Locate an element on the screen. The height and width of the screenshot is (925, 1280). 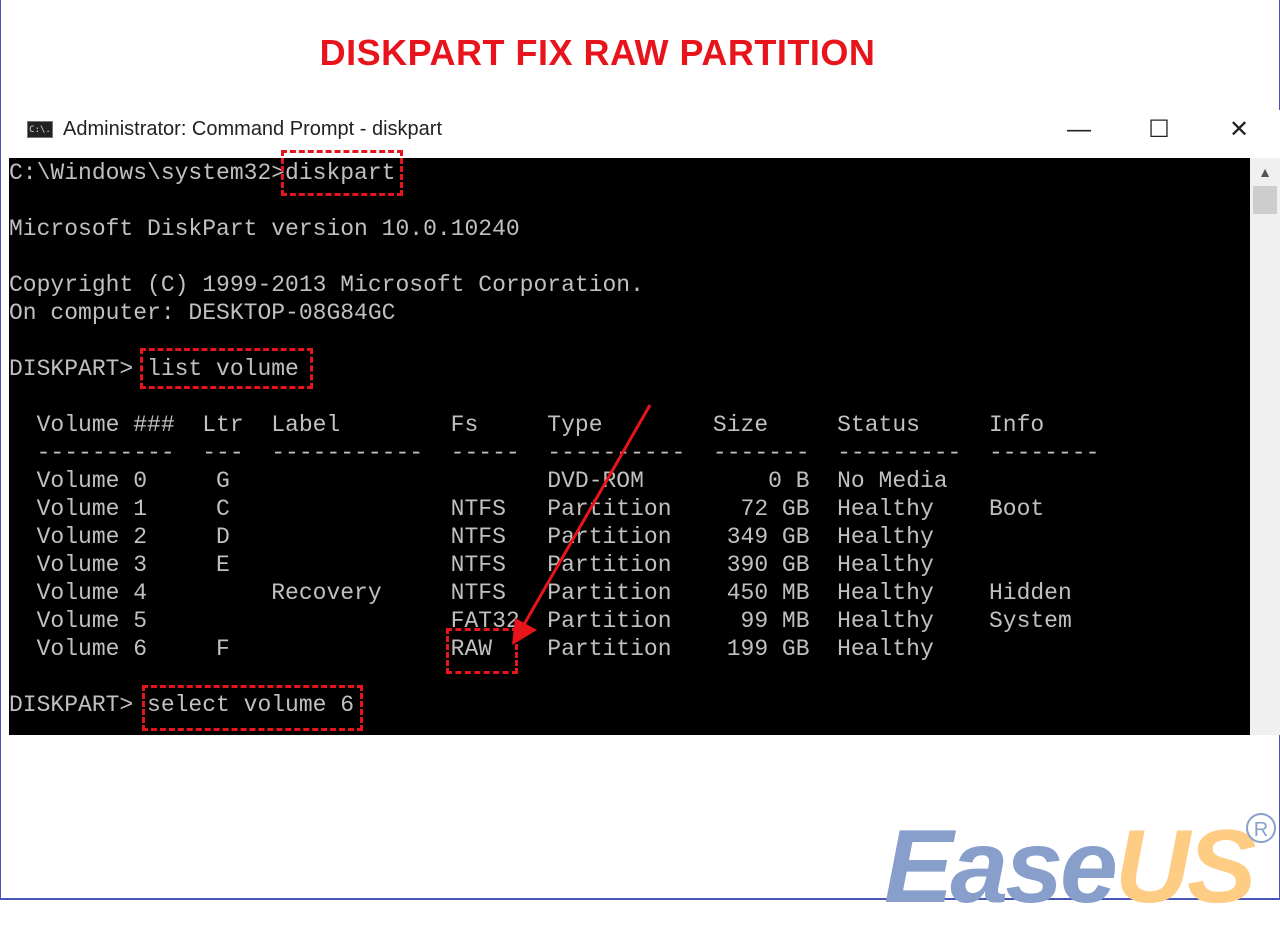
registered-mark: R is located at coordinates (1261, 828).